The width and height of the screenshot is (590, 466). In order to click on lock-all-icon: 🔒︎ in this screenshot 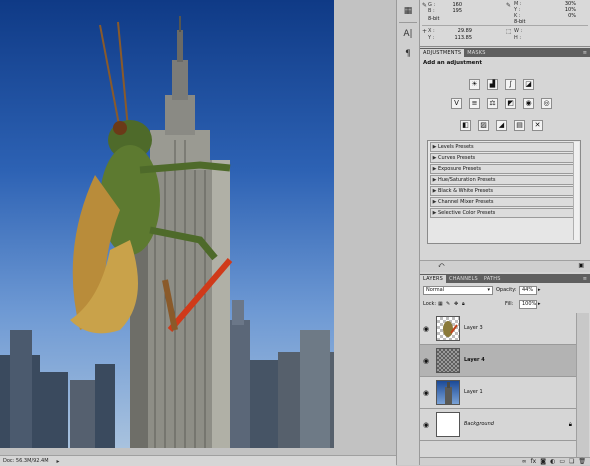, I will do `click(463, 304)`.